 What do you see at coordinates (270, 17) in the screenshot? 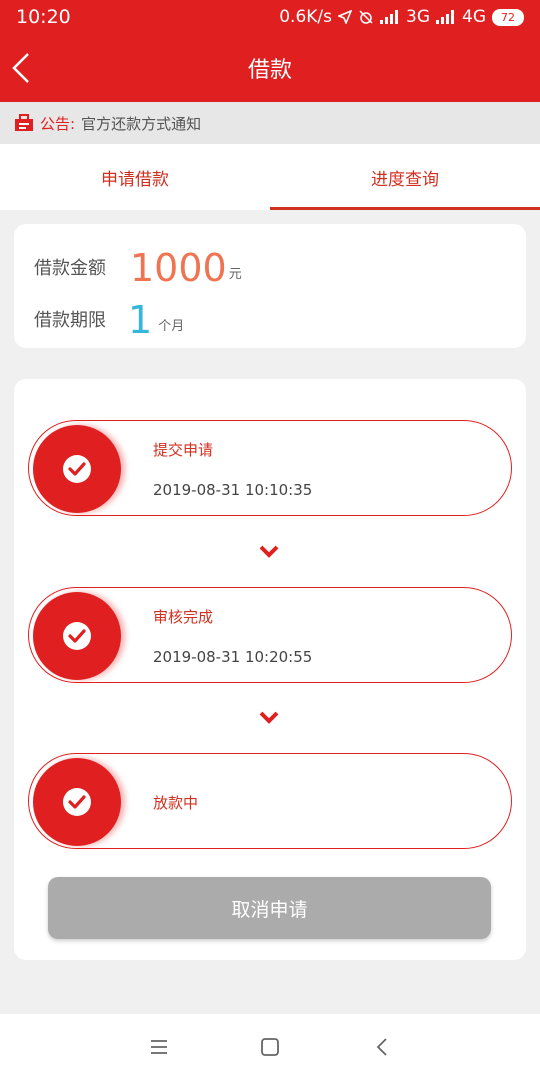
I see `status-bar: 10:20 0.6K/s 3G 4G 72` at bounding box center [270, 17].